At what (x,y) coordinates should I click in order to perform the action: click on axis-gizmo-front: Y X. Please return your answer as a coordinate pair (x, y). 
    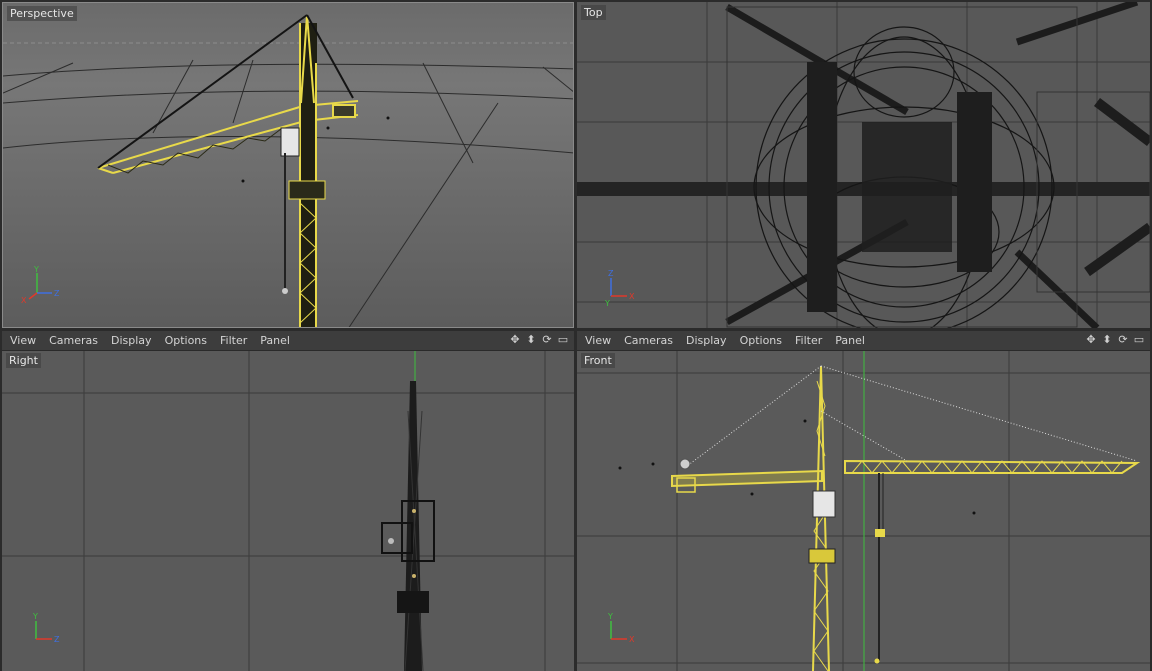
    Looking at the image, I should click on (616, 631).